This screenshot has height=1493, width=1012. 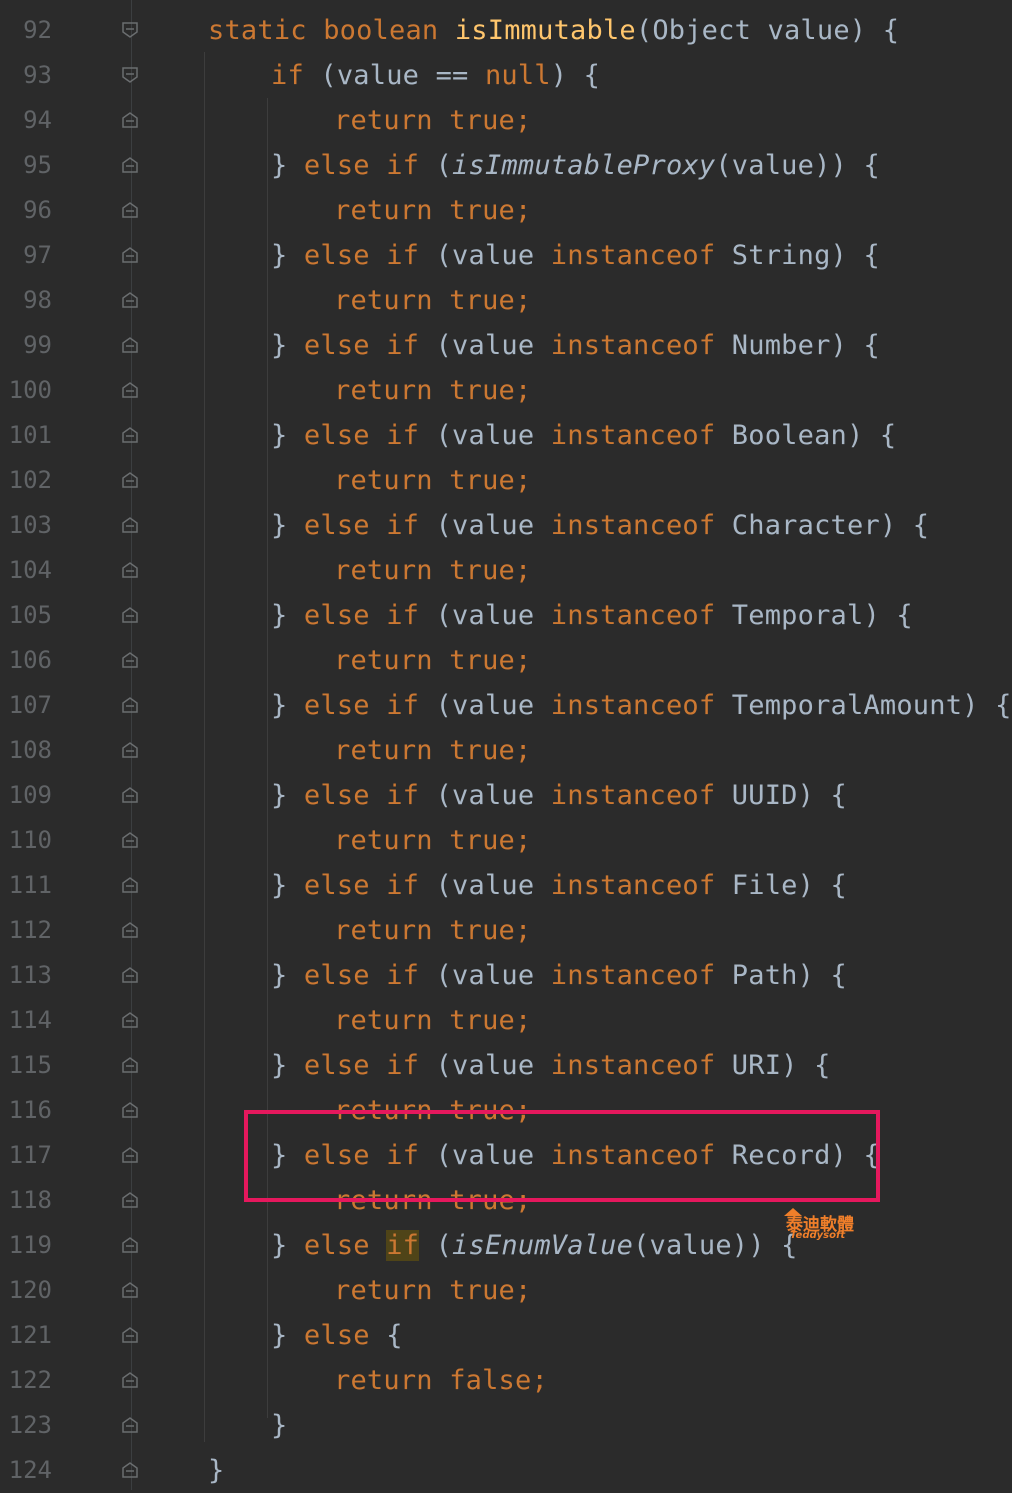 I want to click on code-text: } else if (value instanceof File) {, so click(x=559, y=885).